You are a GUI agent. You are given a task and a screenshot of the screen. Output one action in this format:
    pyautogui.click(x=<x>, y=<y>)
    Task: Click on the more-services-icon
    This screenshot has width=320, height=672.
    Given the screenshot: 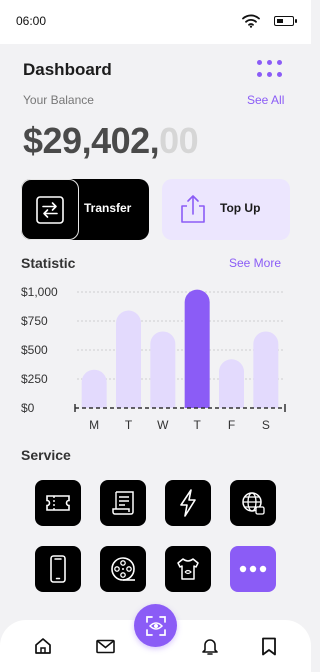 What is the action you would take?
    pyautogui.click(x=253, y=569)
    